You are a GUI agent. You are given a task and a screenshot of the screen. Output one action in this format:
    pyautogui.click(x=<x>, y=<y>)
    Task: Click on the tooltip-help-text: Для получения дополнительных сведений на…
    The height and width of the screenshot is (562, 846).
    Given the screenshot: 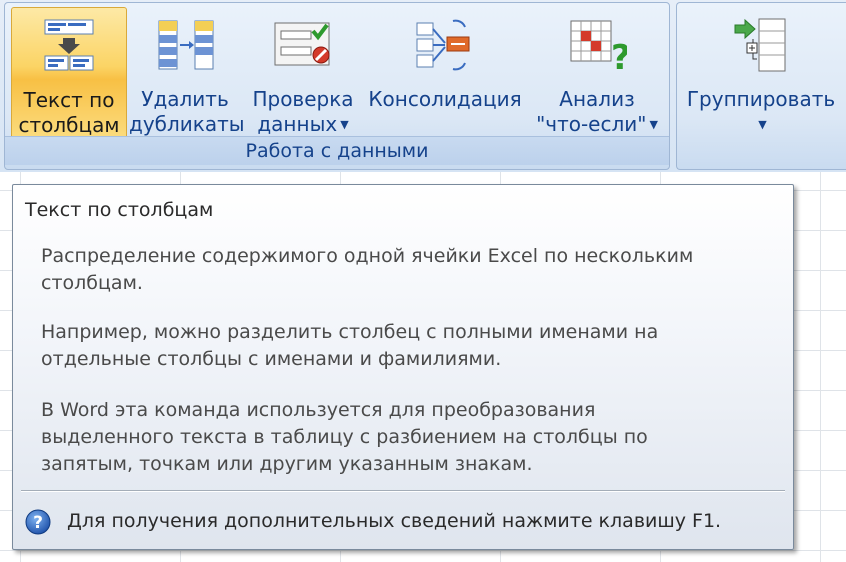 What is the action you would take?
    pyautogui.click(x=394, y=521)
    